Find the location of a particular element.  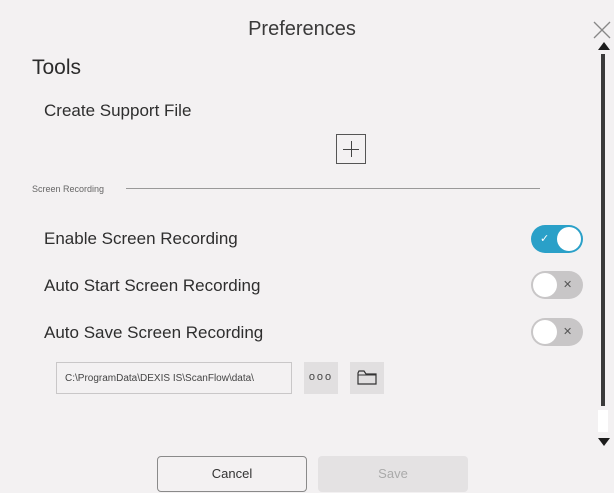

create-support-file-label: Create Support File is located at coordinates (118, 110).